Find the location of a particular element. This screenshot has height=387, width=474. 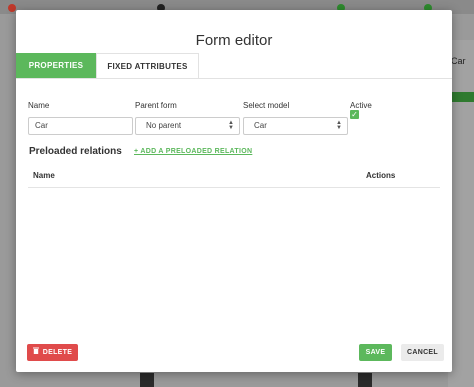

relations-table-header: Name Actions is located at coordinates (234, 176).